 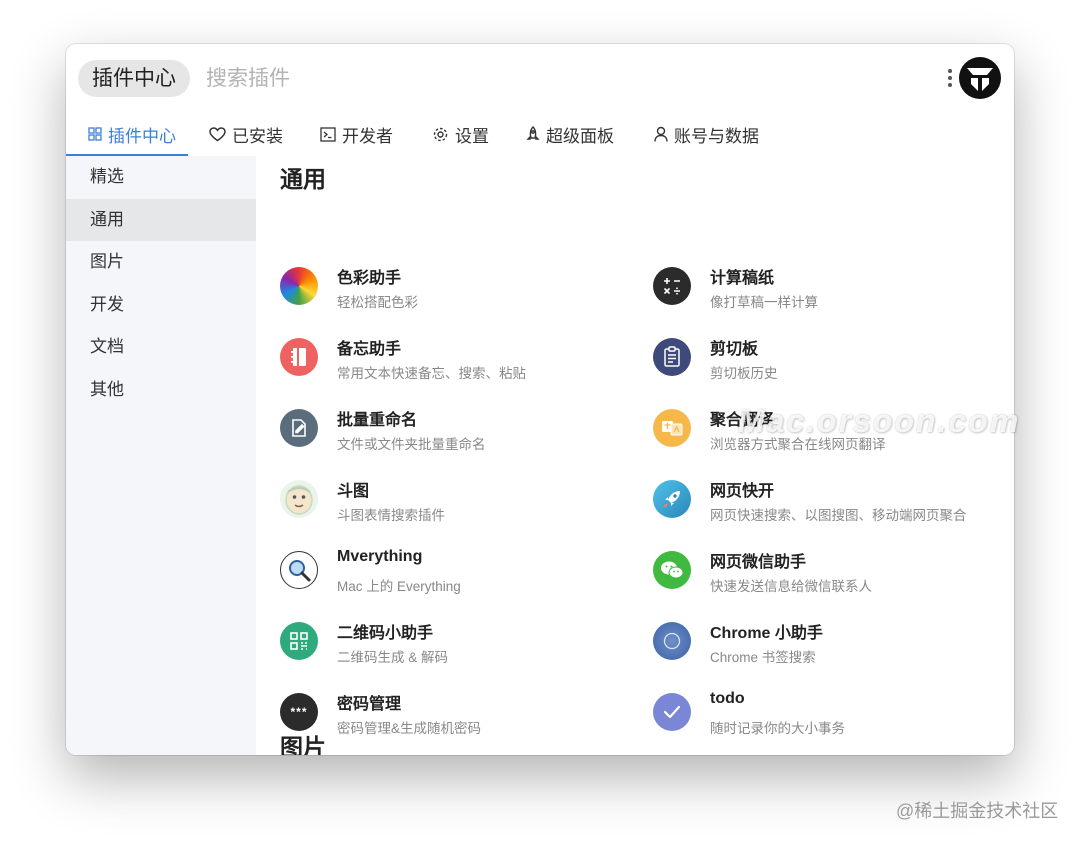 What do you see at coordinates (460, 578) in the screenshot?
I see `plugin-item: Mverything Mac 上的 Everything` at bounding box center [460, 578].